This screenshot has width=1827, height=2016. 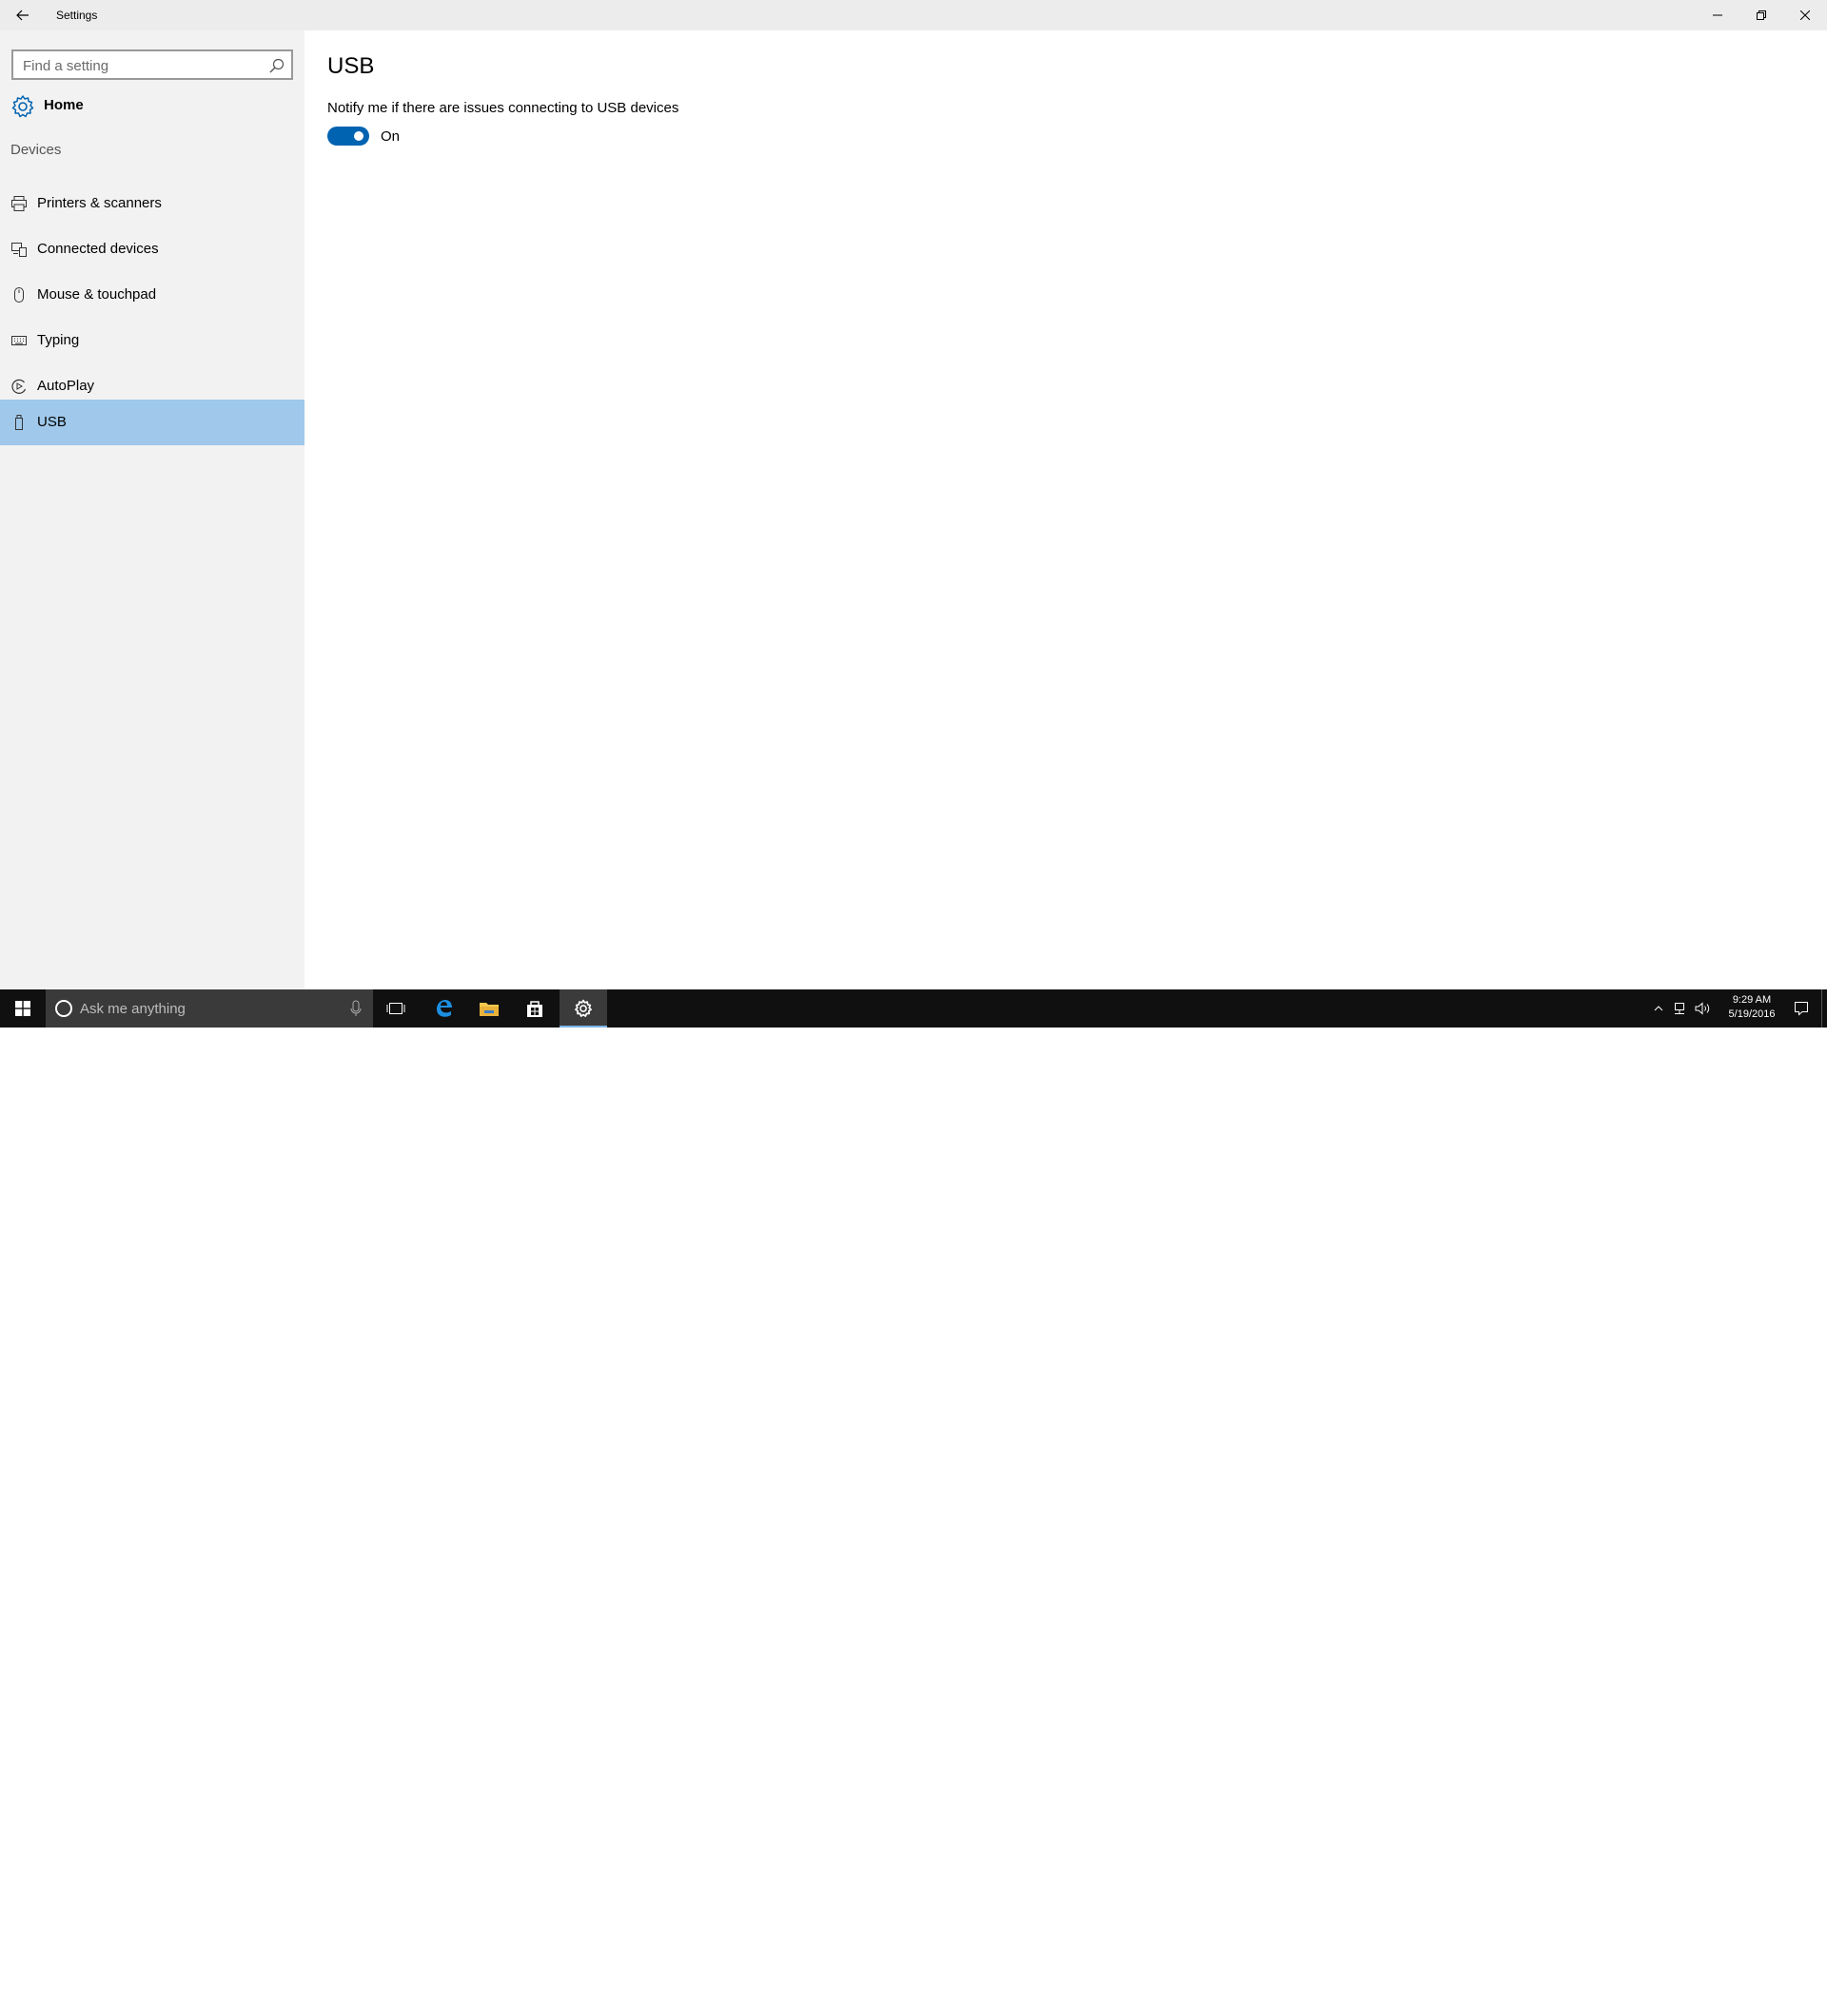 I want to click on window-title: Settings, so click(x=77, y=15).